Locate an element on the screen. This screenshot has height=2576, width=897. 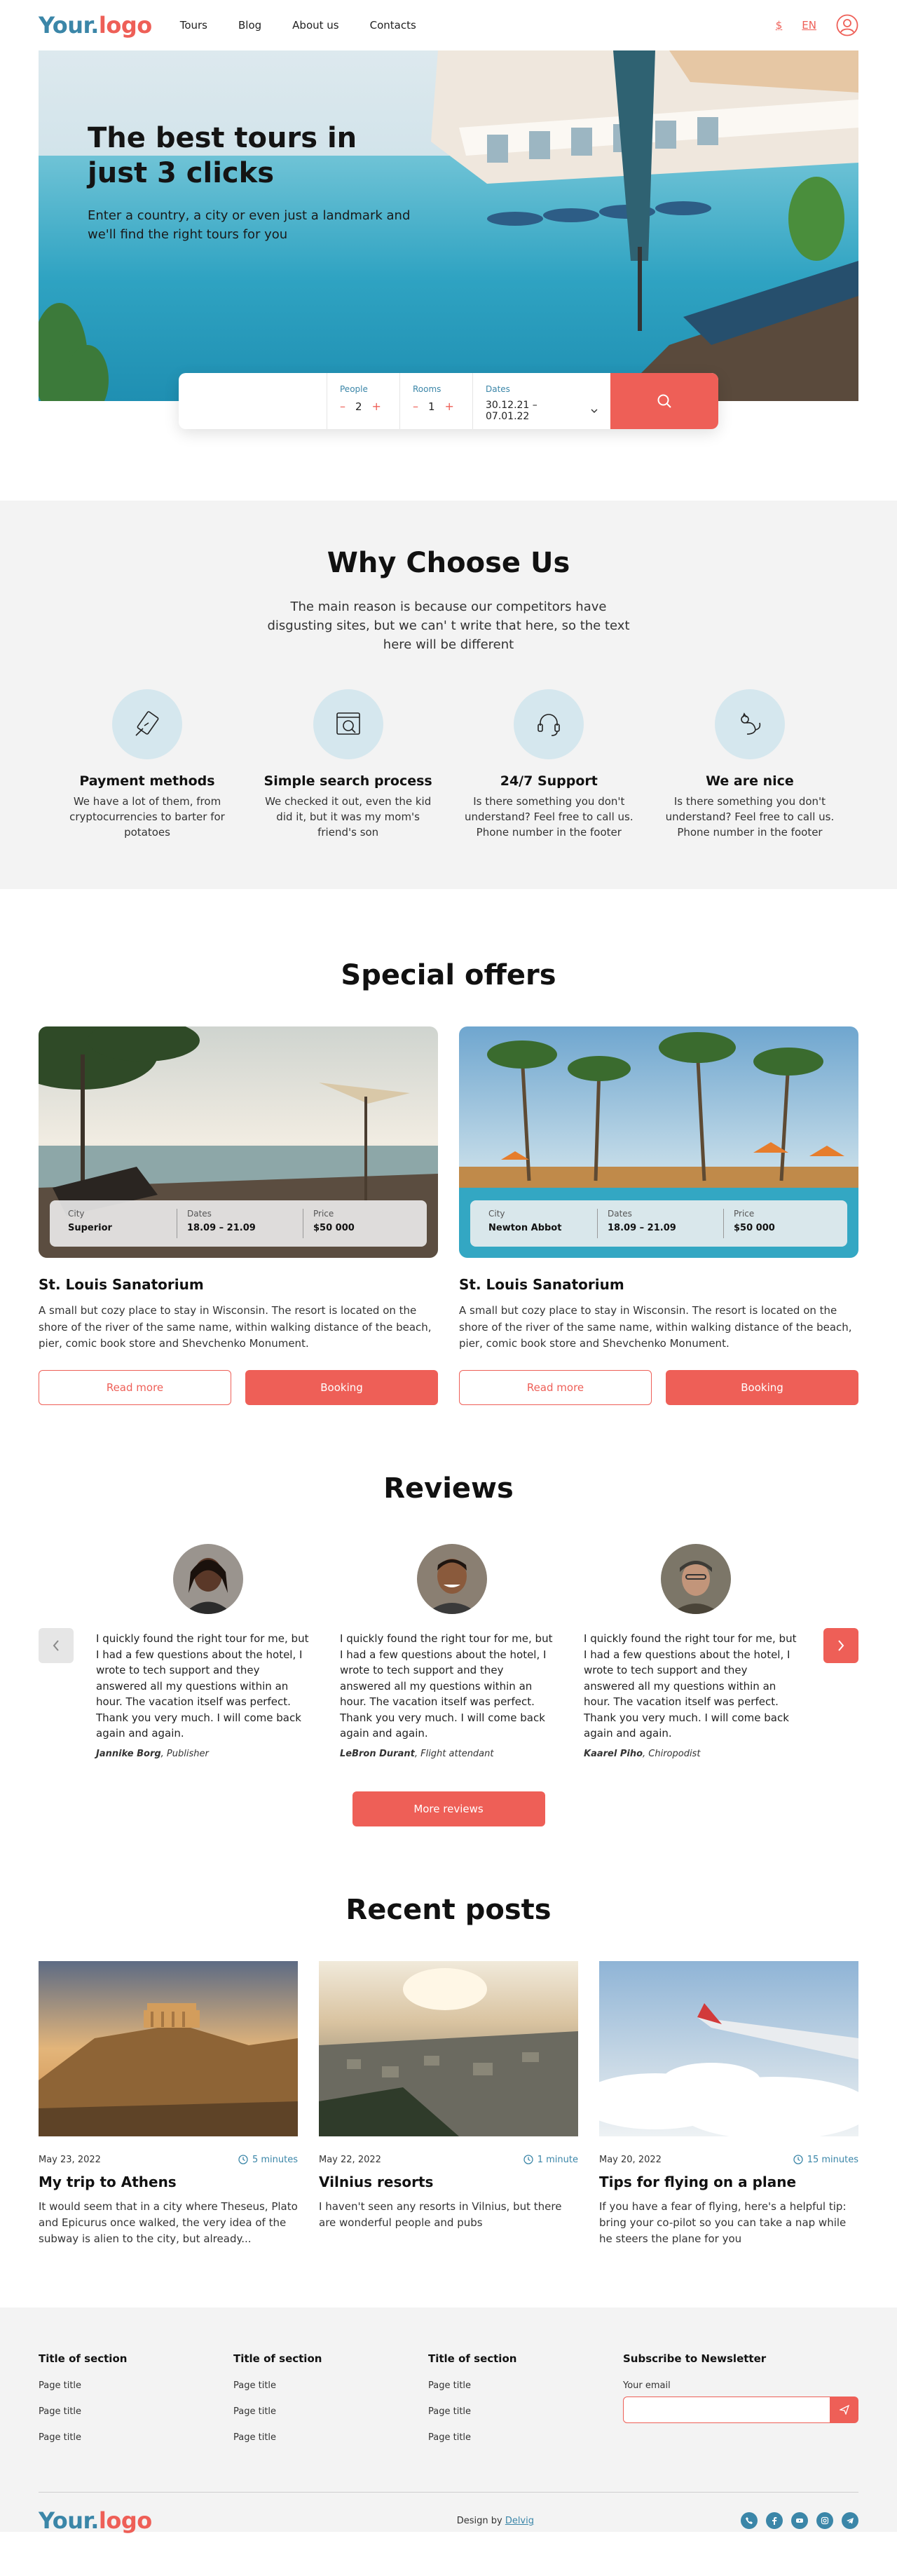
youtube-icon is located at coordinates (799, 2521).